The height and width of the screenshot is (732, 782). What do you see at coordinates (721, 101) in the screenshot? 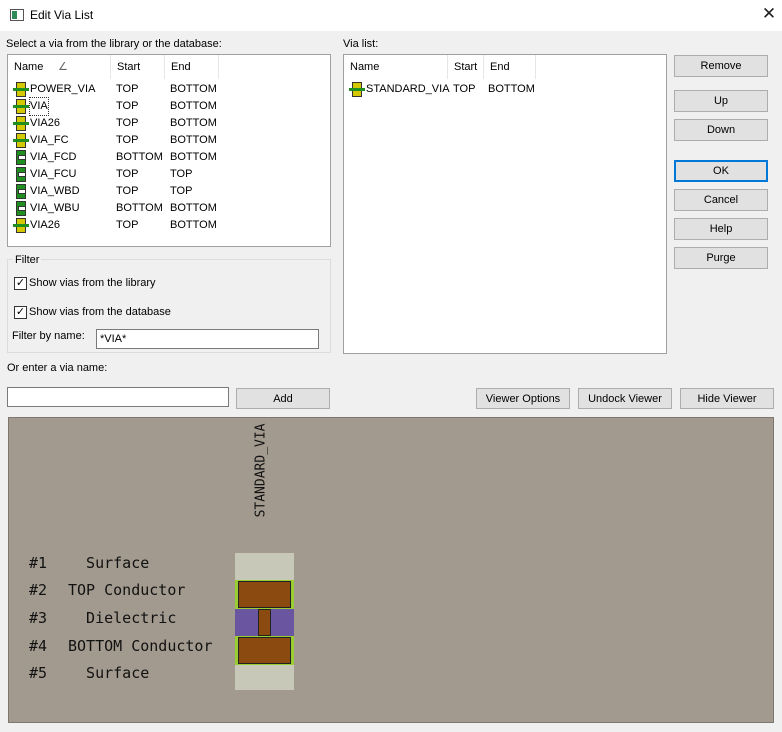
I see `up-button: Up` at bounding box center [721, 101].